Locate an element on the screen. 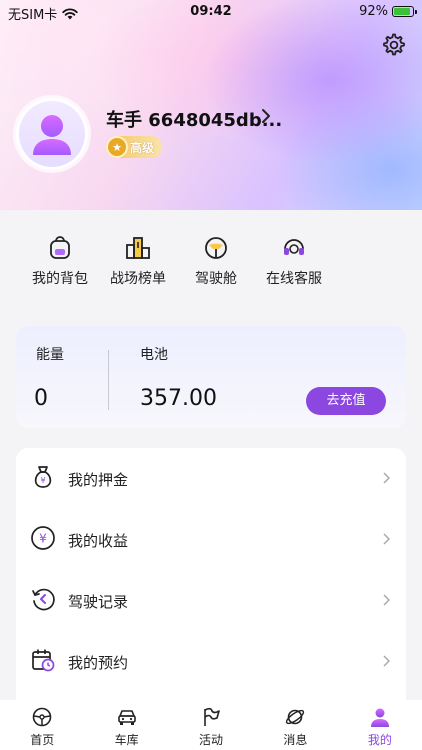 The image size is (422, 750). quick-actions: 我的背包 战场榜单 驾驶舱 在线客服 is located at coordinates (211, 260).